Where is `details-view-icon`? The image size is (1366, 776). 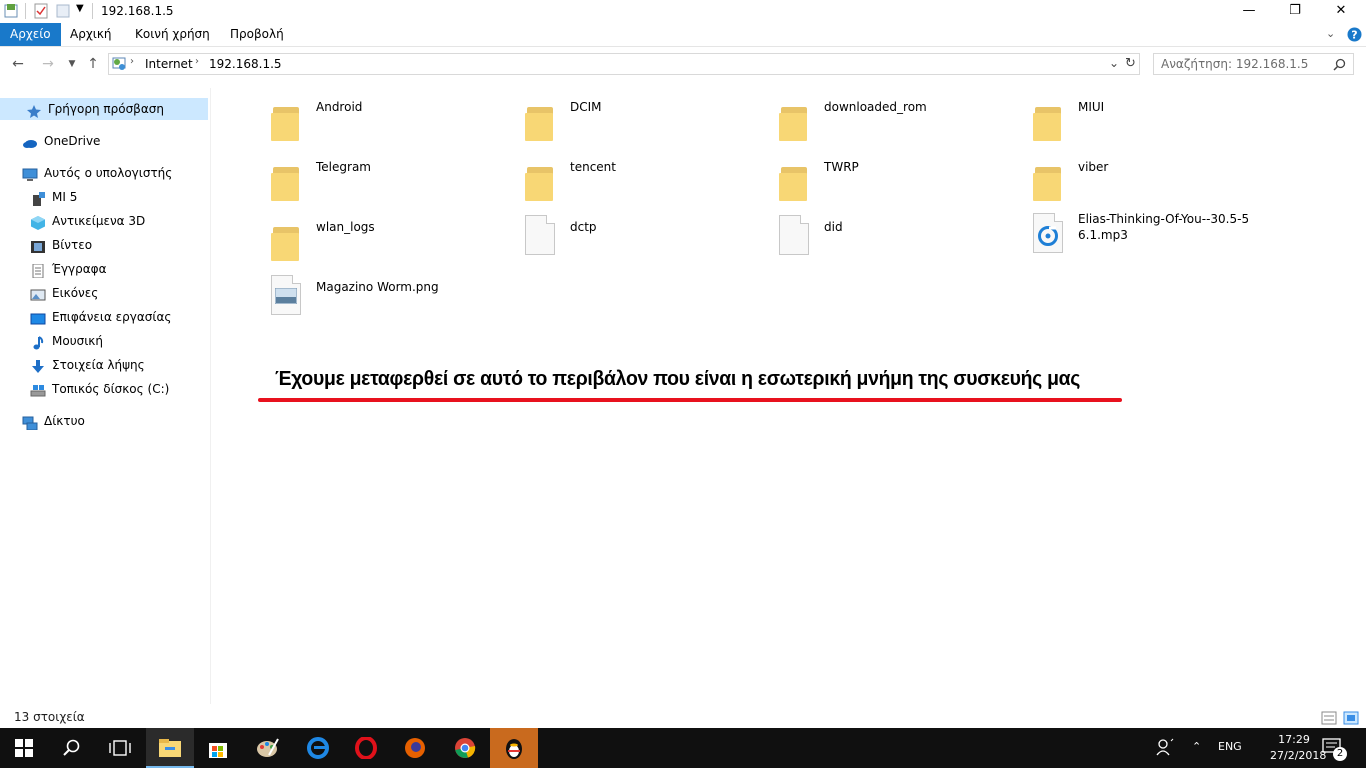
details-view-icon is located at coordinates (1329, 718).